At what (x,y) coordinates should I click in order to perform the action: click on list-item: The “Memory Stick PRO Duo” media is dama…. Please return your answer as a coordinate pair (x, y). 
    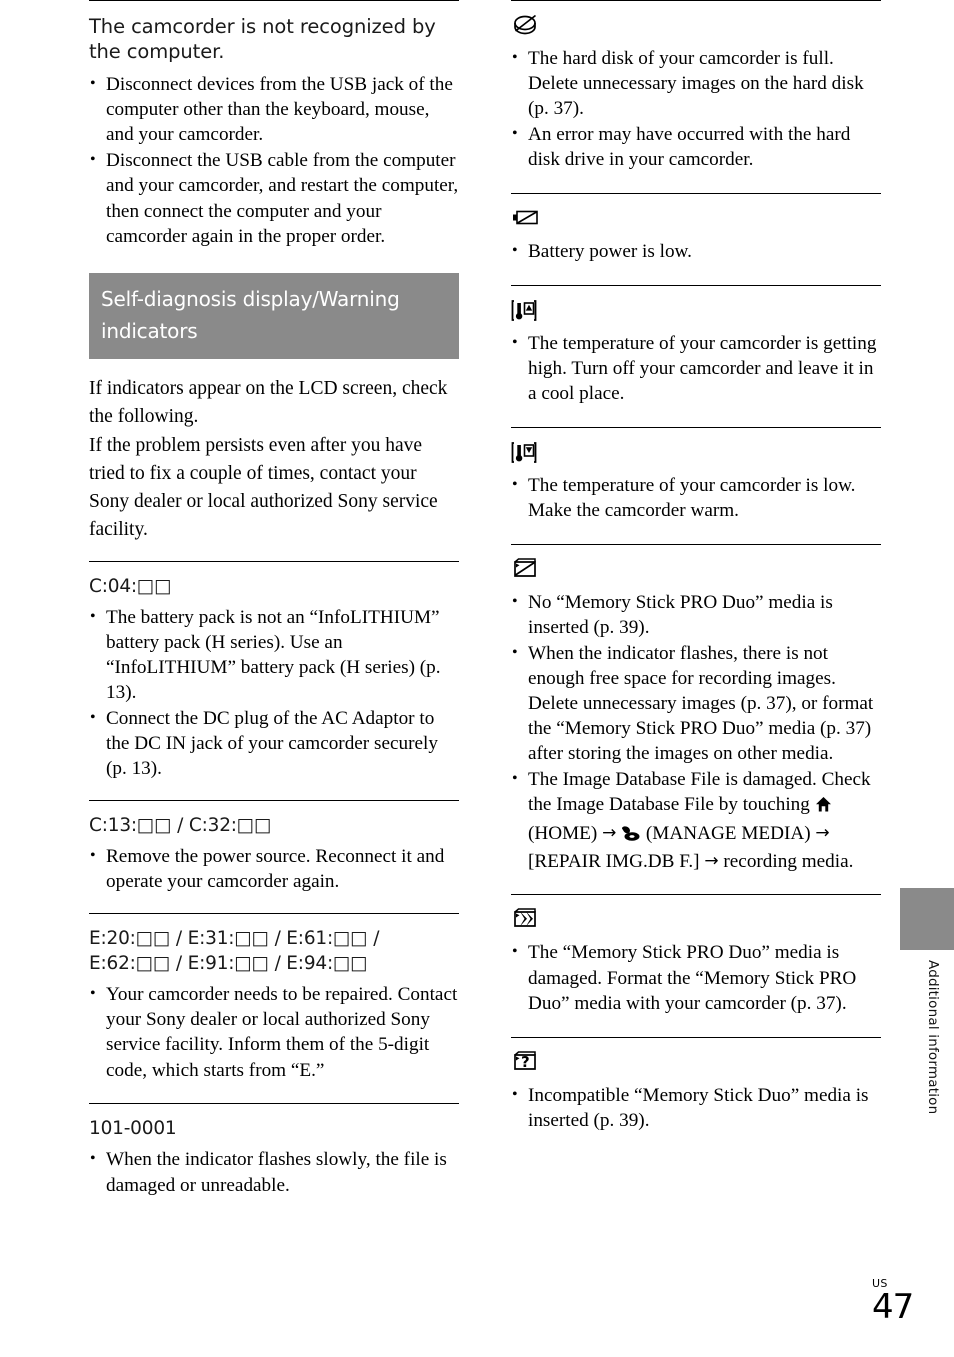
    Looking at the image, I should click on (696, 977).